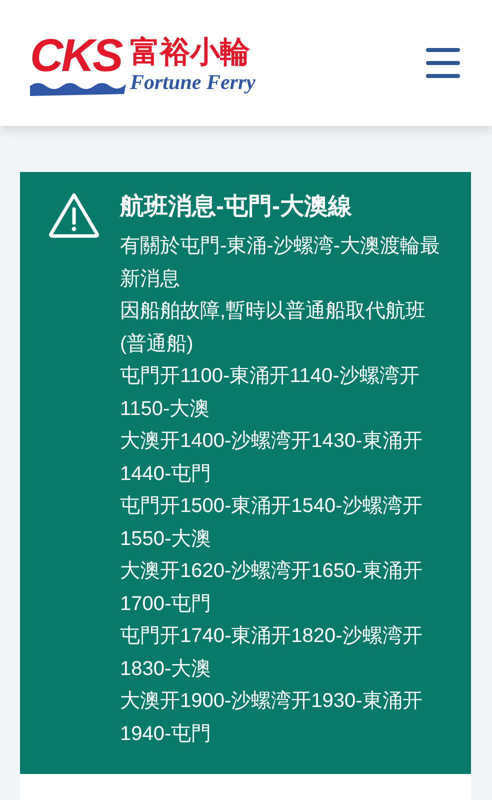 The width and height of the screenshot is (492, 800). Describe the element at coordinates (236, 207) in the screenshot. I see `notice-title: 航班消息-屯門-大澳線` at that location.